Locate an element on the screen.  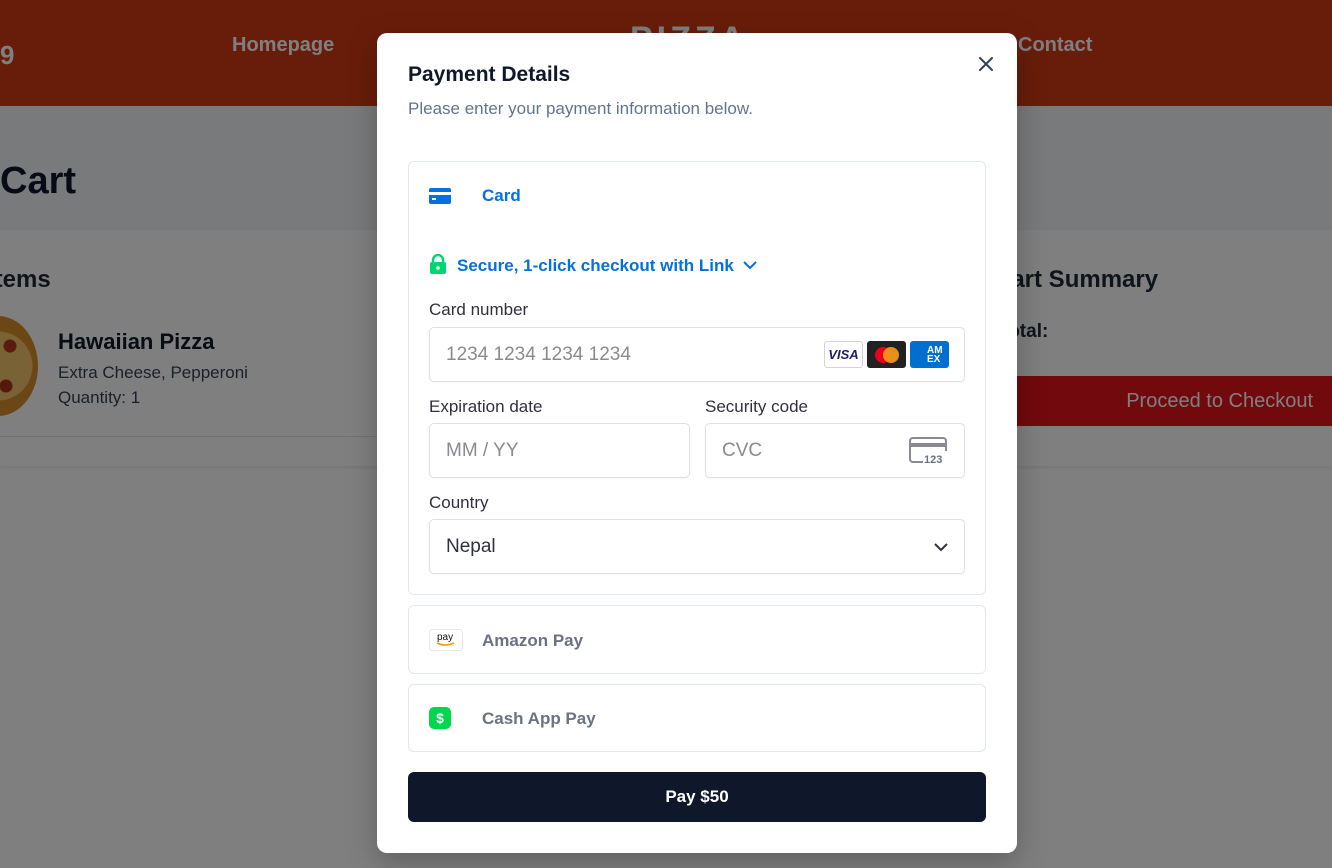
cash-app-pay-label: Cash App Pay is located at coordinates (539, 718).